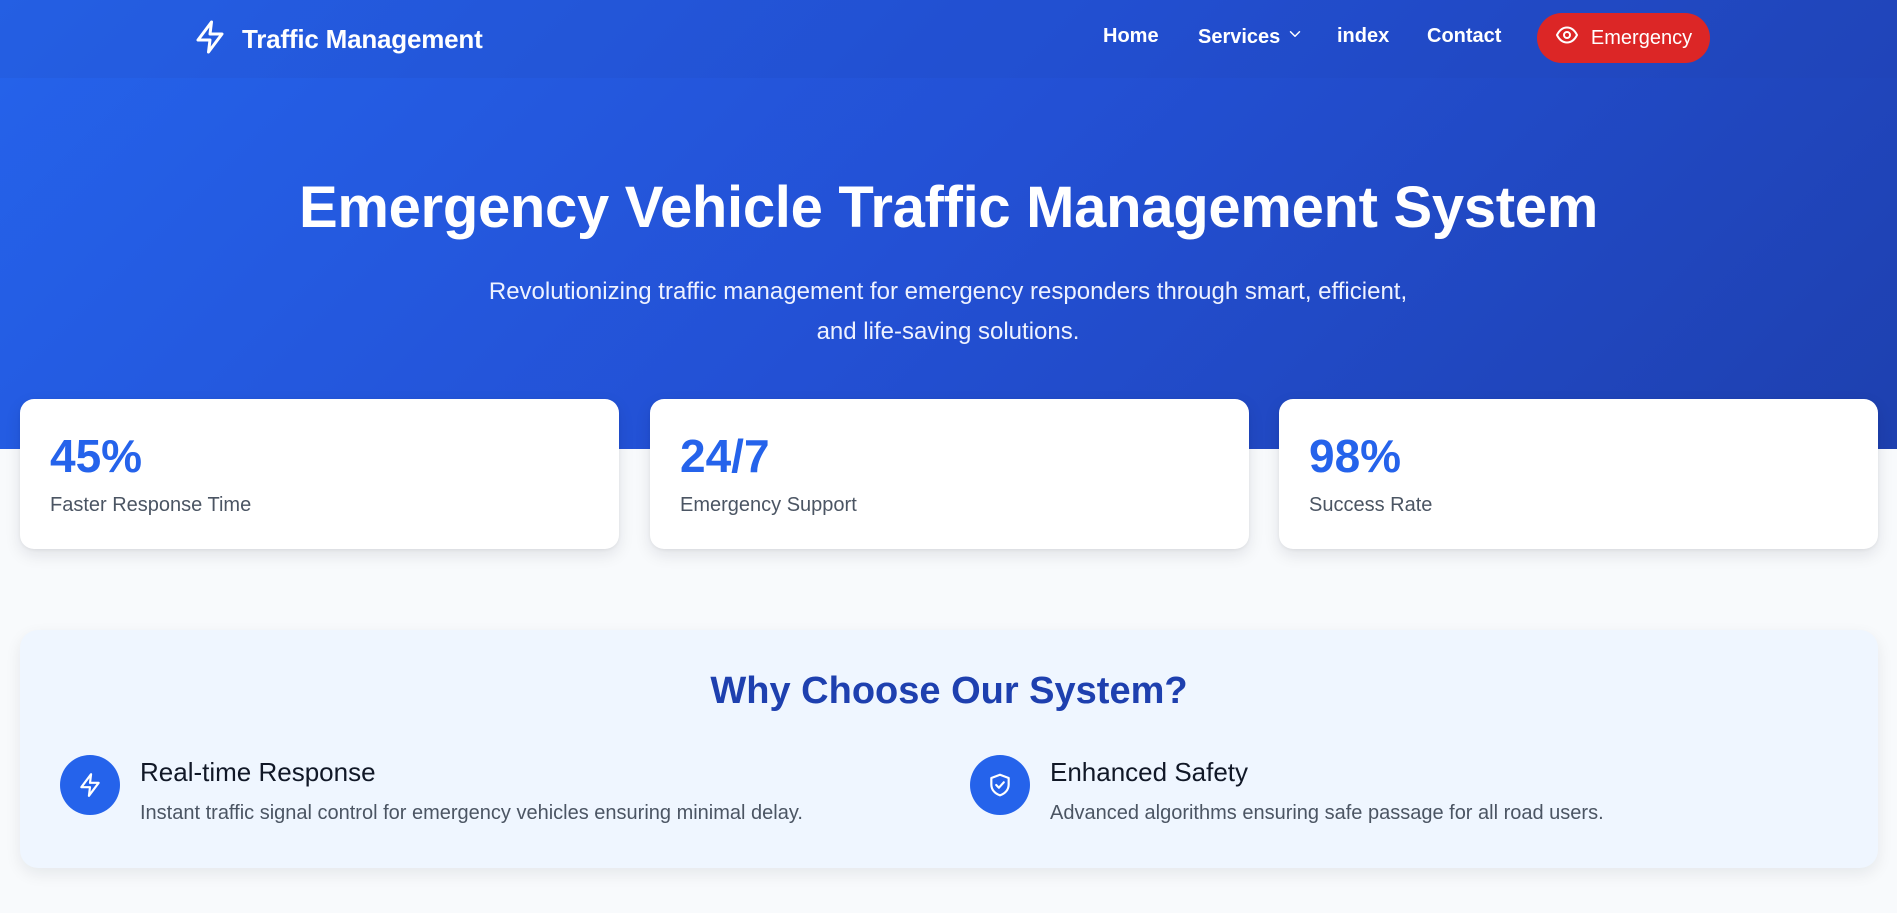  I want to click on eye-icon, so click(1567, 38).